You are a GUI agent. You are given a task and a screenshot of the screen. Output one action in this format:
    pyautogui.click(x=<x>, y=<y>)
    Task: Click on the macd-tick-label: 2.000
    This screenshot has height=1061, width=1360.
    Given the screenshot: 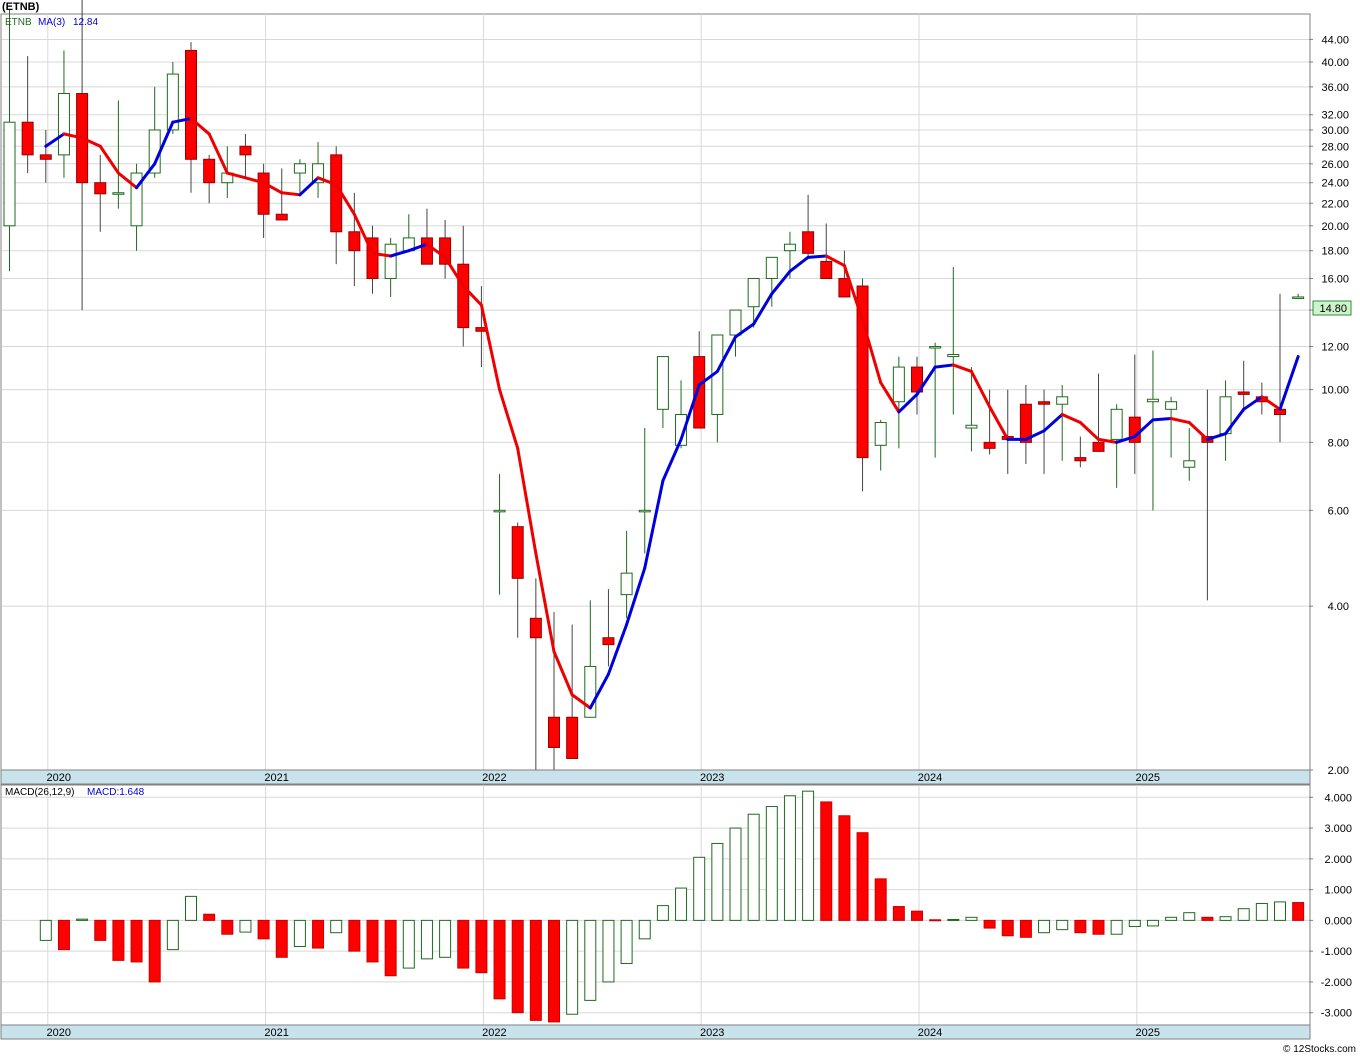 What is the action you would take?
    pyautogui.click(x=1338, y=860)
    